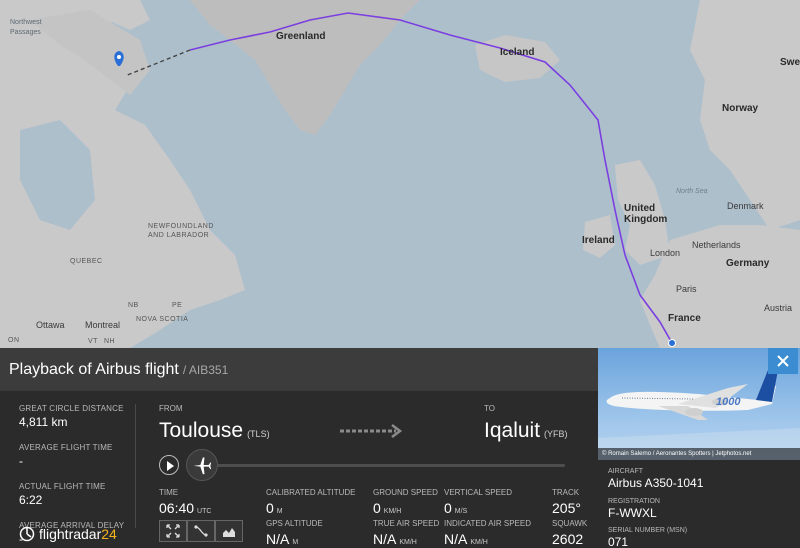 The height and width of the screenshot is (548, 800). I want to click on stat-label-distance: GREAT CIRCLE DISTANCE, so click(71, 408).